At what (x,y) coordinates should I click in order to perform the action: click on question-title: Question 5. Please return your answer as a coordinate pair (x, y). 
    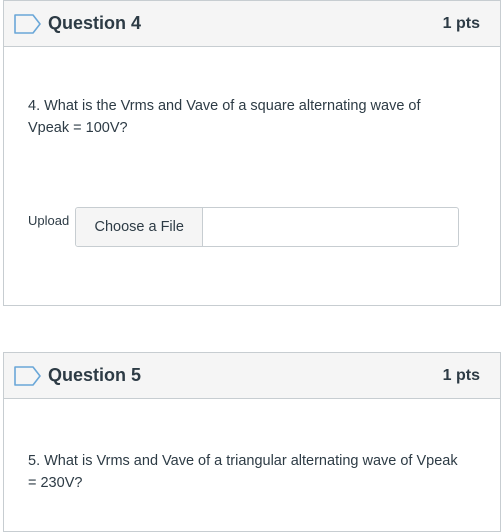
    Looking at the image, I should click on (95, 375).